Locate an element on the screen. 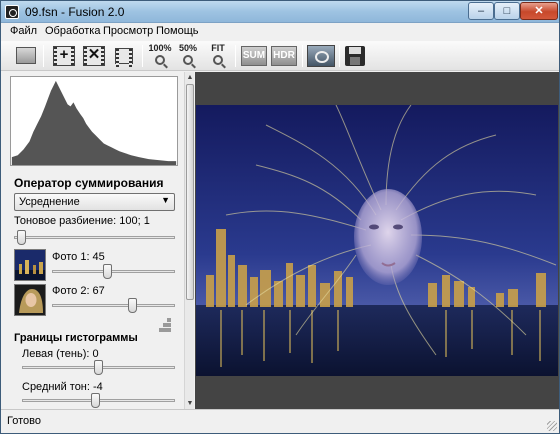  plus-icon: + is located at coordinates (64, 54).